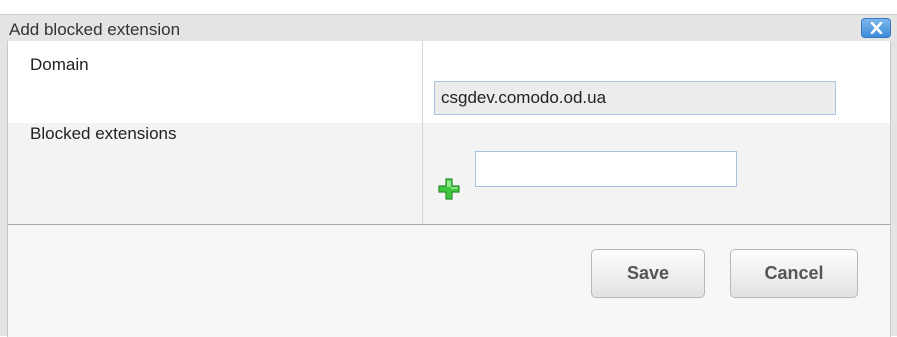  I want to click on save-button: Save, so click(648, 273).